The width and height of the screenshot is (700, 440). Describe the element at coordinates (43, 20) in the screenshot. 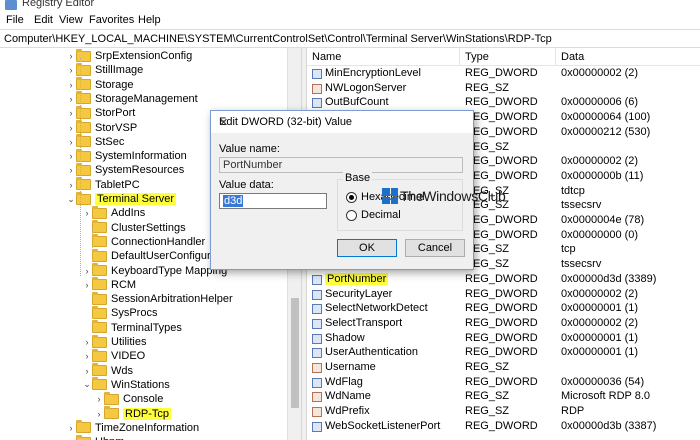

I see `menu-edit: Edit` at that location.